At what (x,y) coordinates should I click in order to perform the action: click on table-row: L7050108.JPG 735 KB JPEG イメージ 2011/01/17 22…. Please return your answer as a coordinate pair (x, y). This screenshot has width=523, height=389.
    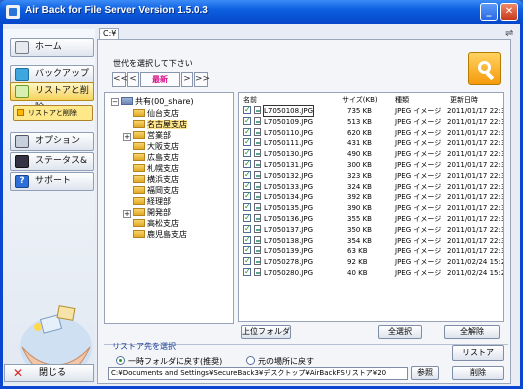
    Looking at the image, I should click on (371, 111).